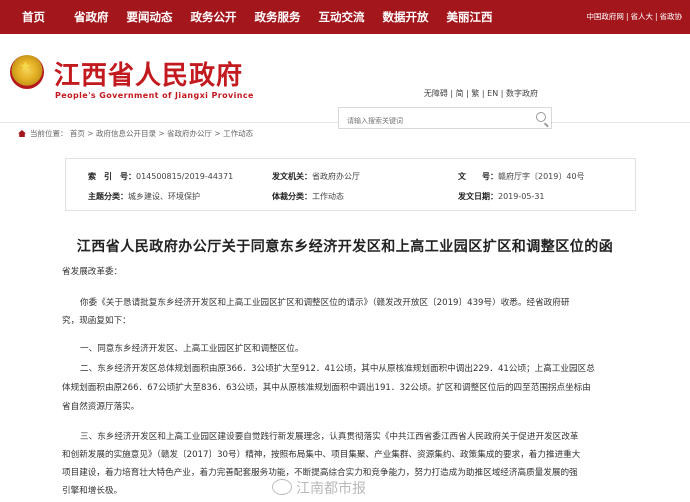 Image resolution: width=690 pixels, height=502 pixels. I want to click on site-subtitle: People's Government of Jiangxi Province, so click(154, 95).